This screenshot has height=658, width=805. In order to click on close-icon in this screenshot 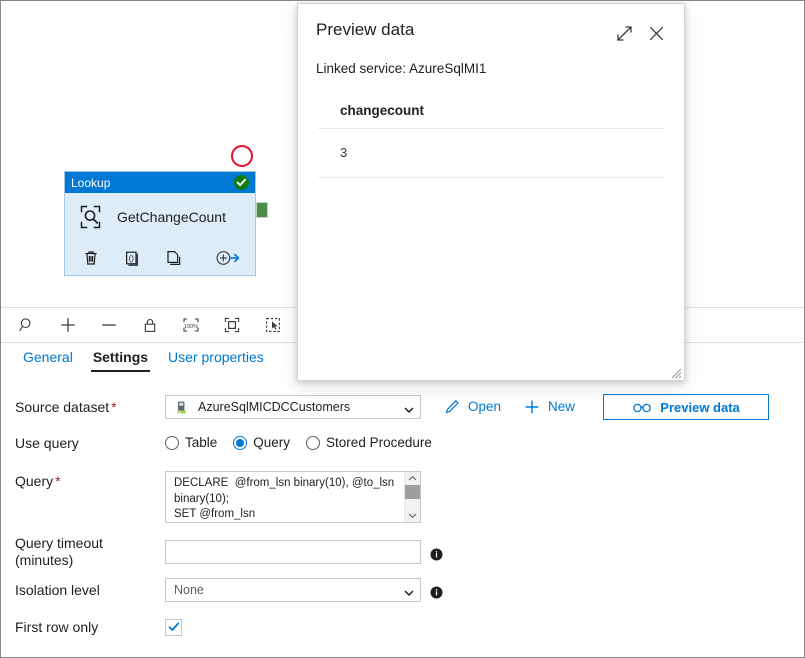, I will do `click(656, 33)`.